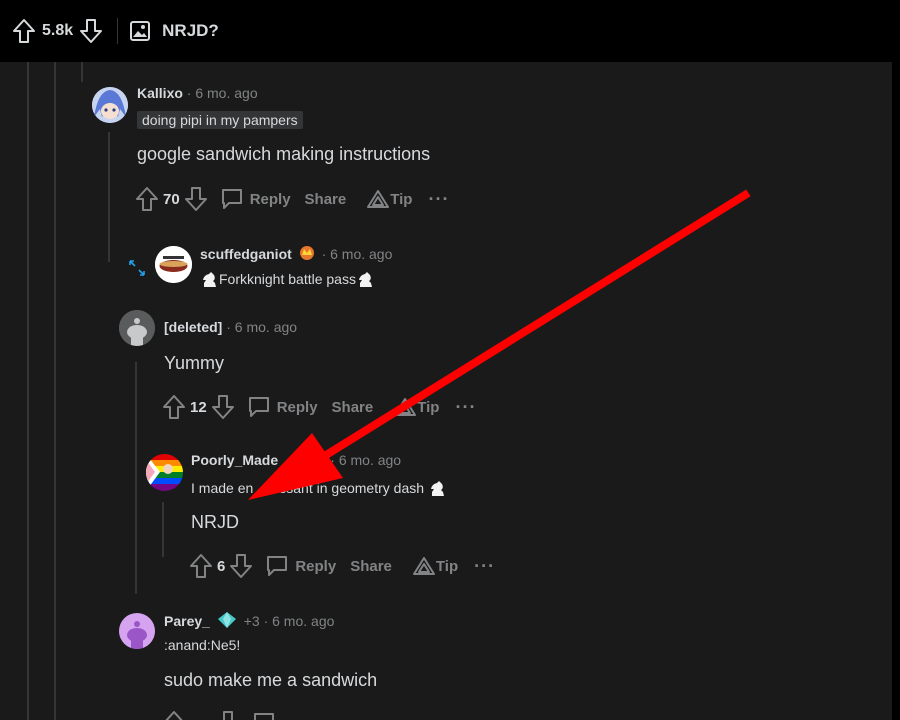  What do you see at coordinates (450, 31) in the screenshot?
I see `post-header-bar: 5.8k NRJD?` at bounding box center [450, 31].